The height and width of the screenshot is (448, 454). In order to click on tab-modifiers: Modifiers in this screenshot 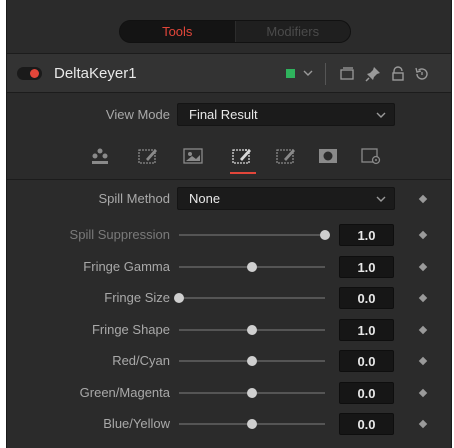, I will do `click(292, 31)`.